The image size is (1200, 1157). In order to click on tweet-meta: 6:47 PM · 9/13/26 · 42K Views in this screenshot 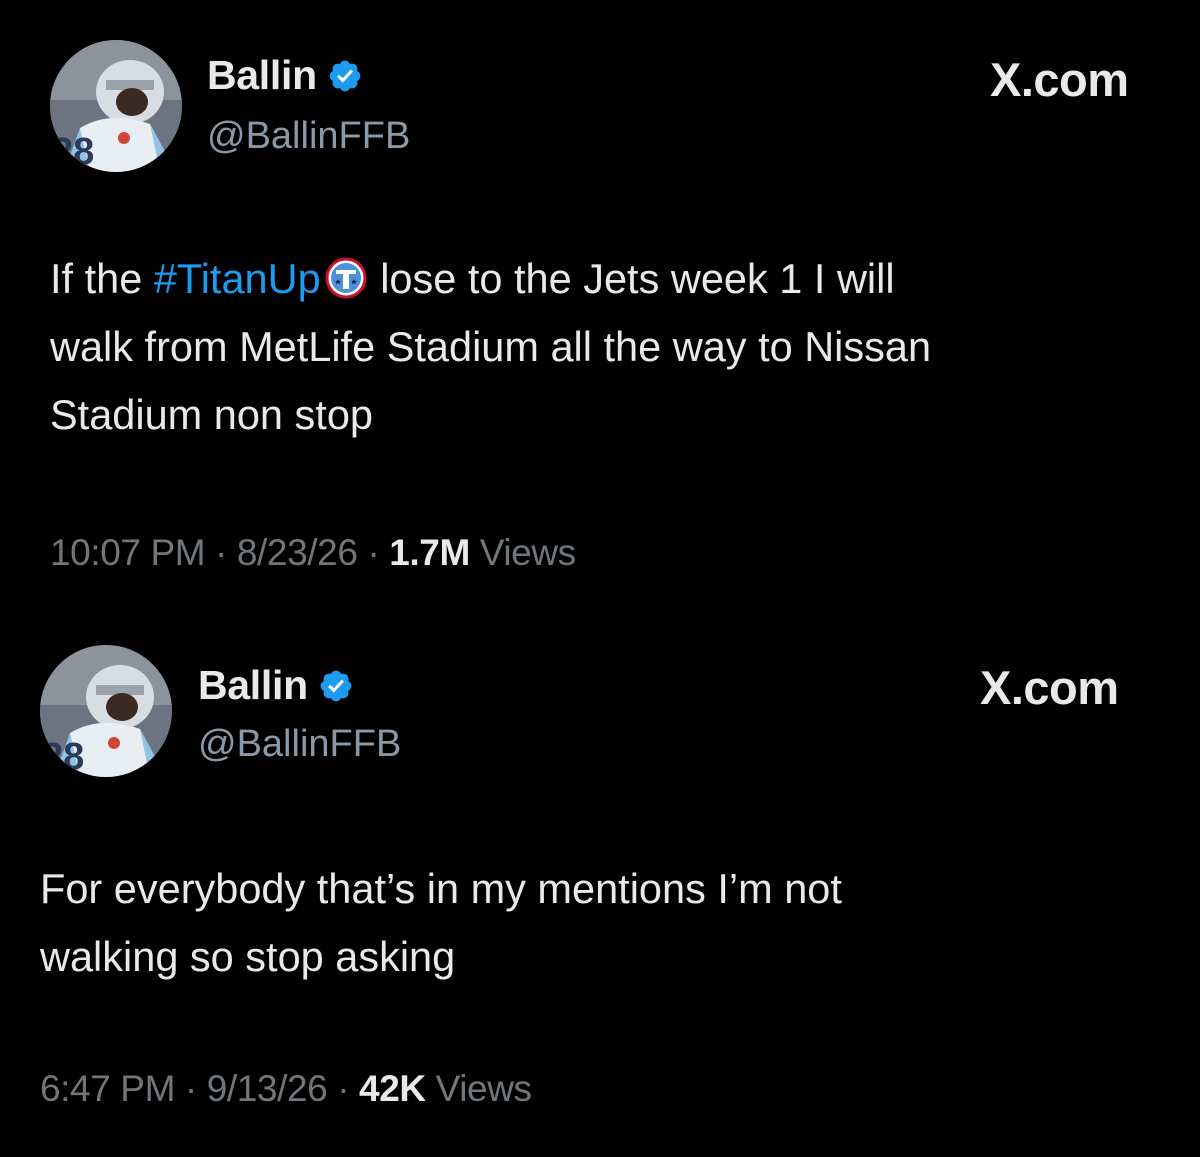, I will do `click(286, 1089)`.